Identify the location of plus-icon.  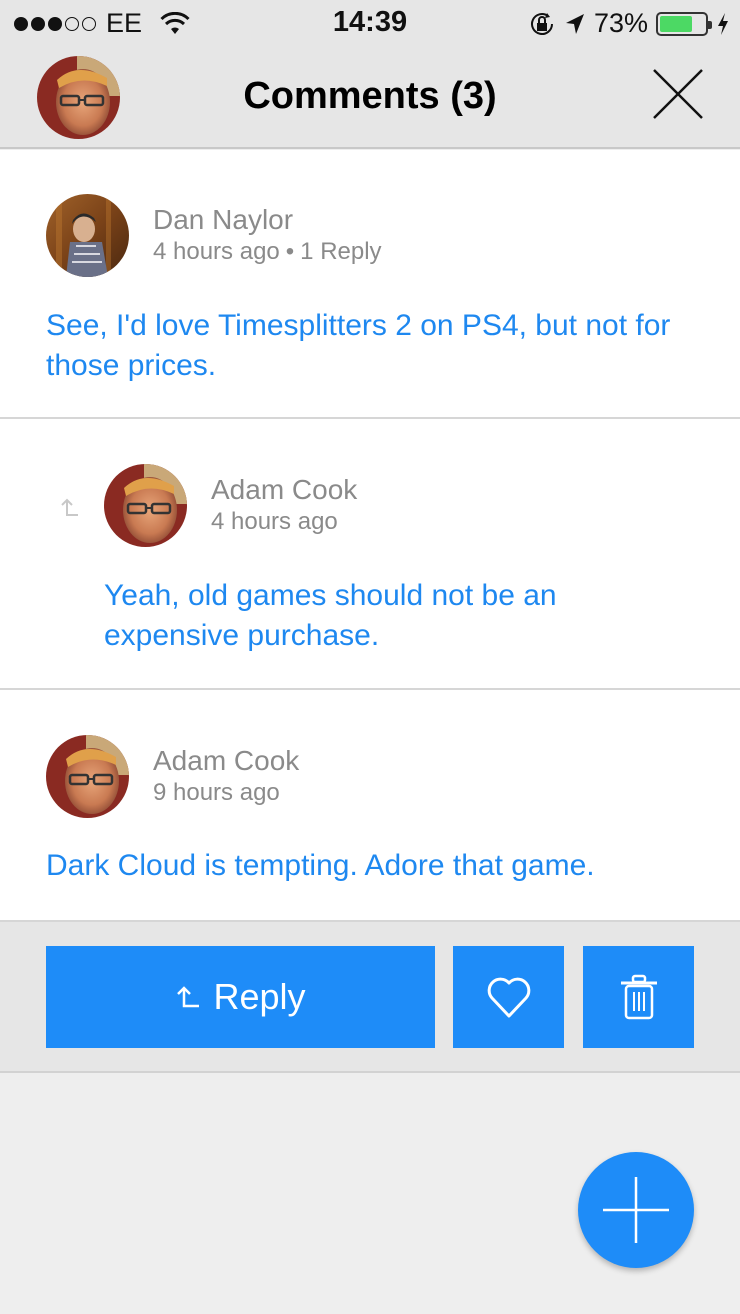
(636, 1210).